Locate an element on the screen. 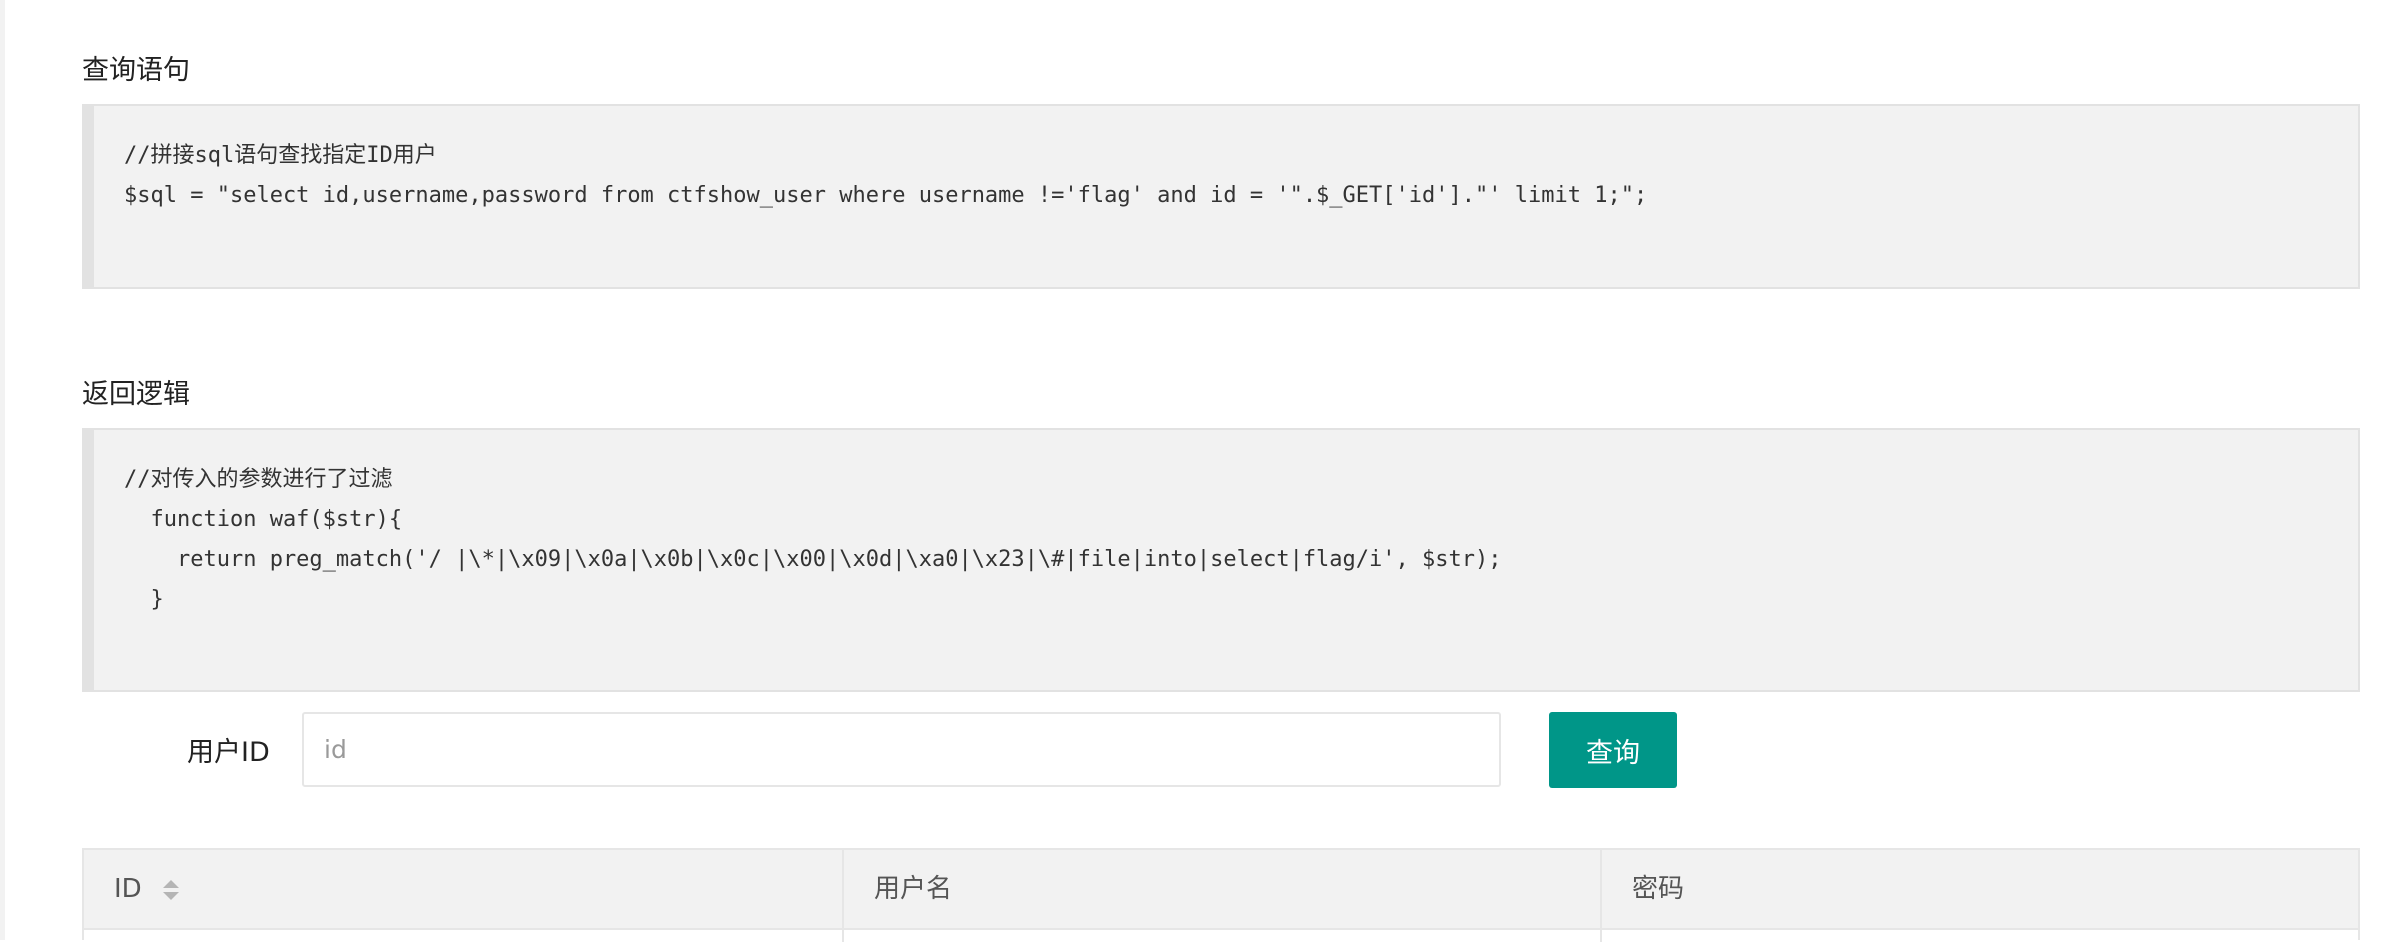 This screenshot has width=2406, height=942. logic-code-line-4: } is located at coordinates (144, 599).